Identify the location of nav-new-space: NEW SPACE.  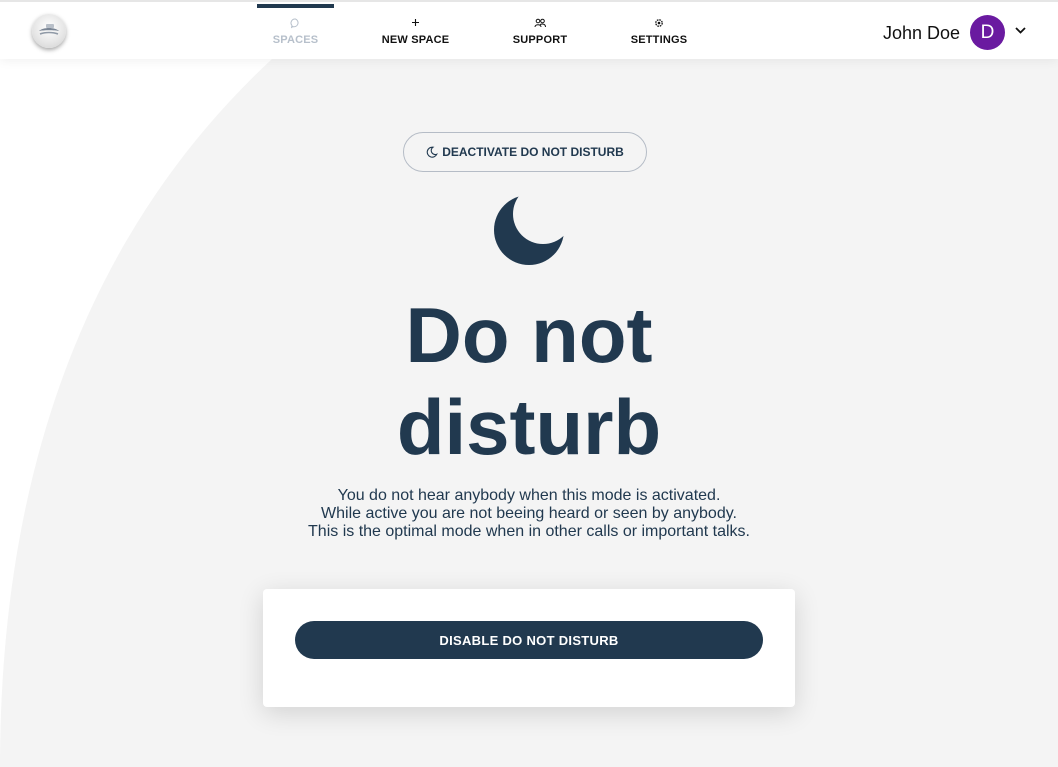
(415, 30).